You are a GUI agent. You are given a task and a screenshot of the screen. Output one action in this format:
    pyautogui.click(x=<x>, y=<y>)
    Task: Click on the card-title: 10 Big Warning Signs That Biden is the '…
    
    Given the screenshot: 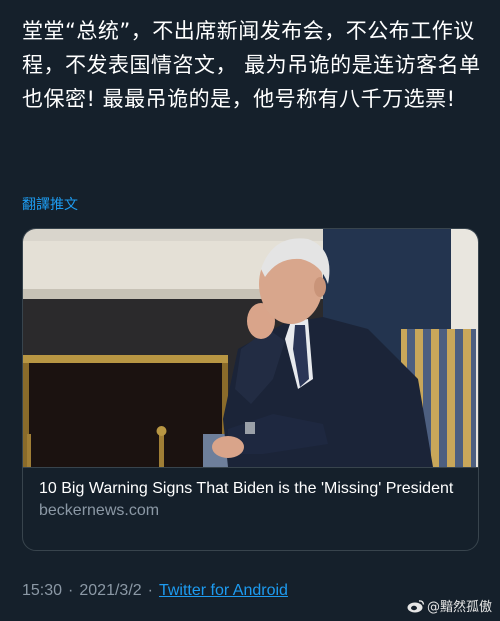 What is the action you would take?
    pyautogui.click(x=251, y=488)
    